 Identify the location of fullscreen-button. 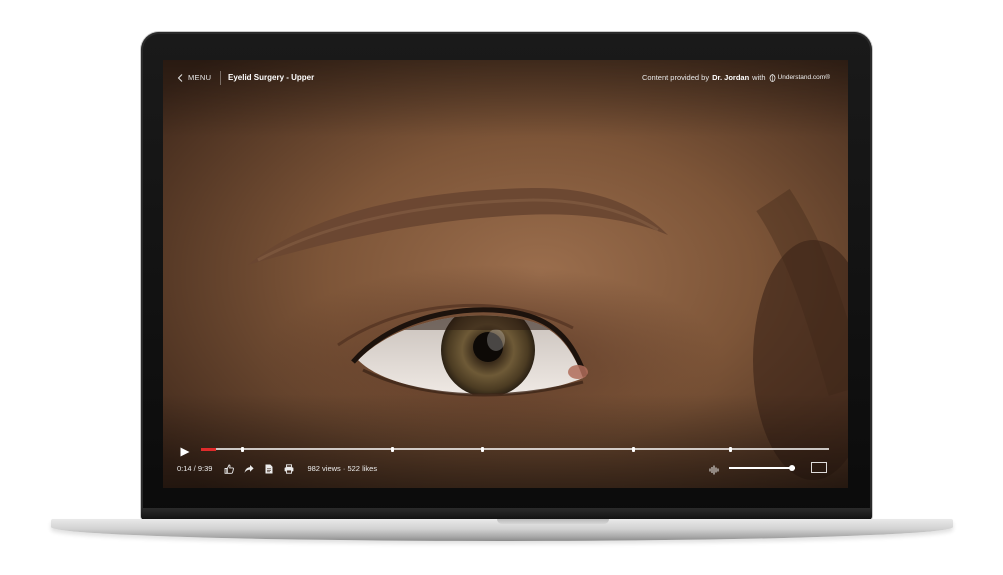
(819, 467).